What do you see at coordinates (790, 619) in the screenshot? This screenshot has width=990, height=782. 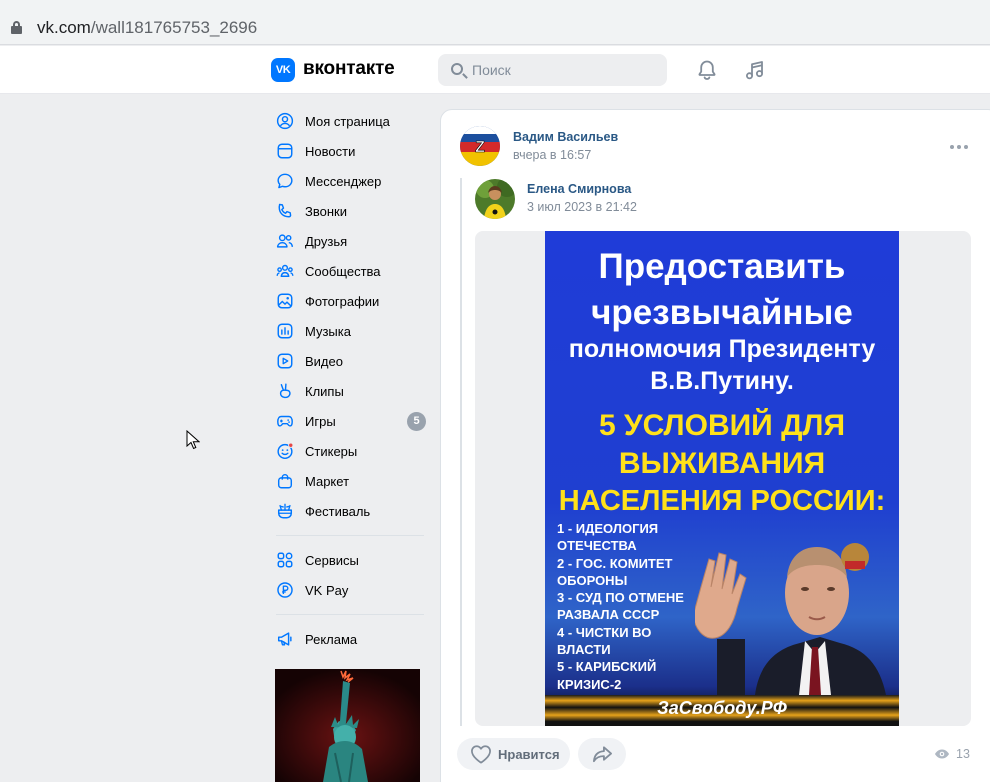 I see `poster-person-illustration` at bounding box center [790, 619].